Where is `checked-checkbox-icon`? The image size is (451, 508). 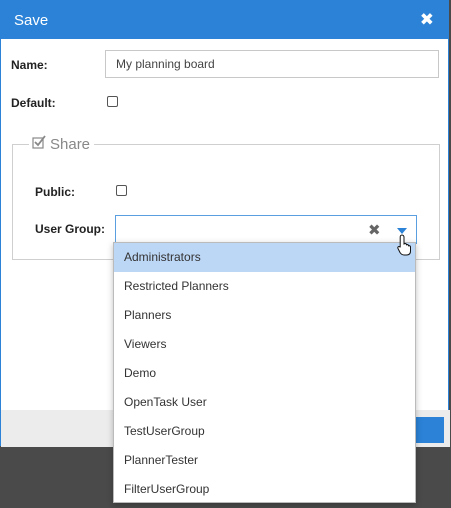 checked-checkbox-icon is located at coordinates (39, 144).